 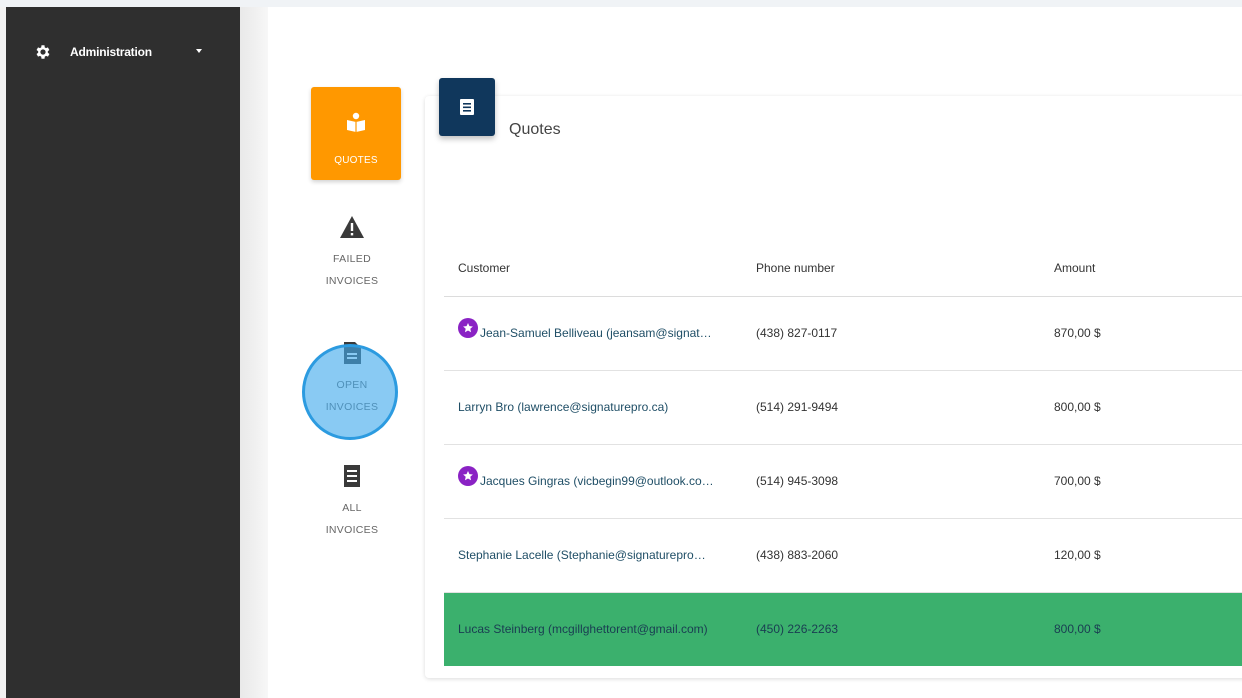 What do you see at coordinates (1141, 555) in the screenshot?
I see `amount-cell: 120,00 $` at bounding box center [1141, 555].